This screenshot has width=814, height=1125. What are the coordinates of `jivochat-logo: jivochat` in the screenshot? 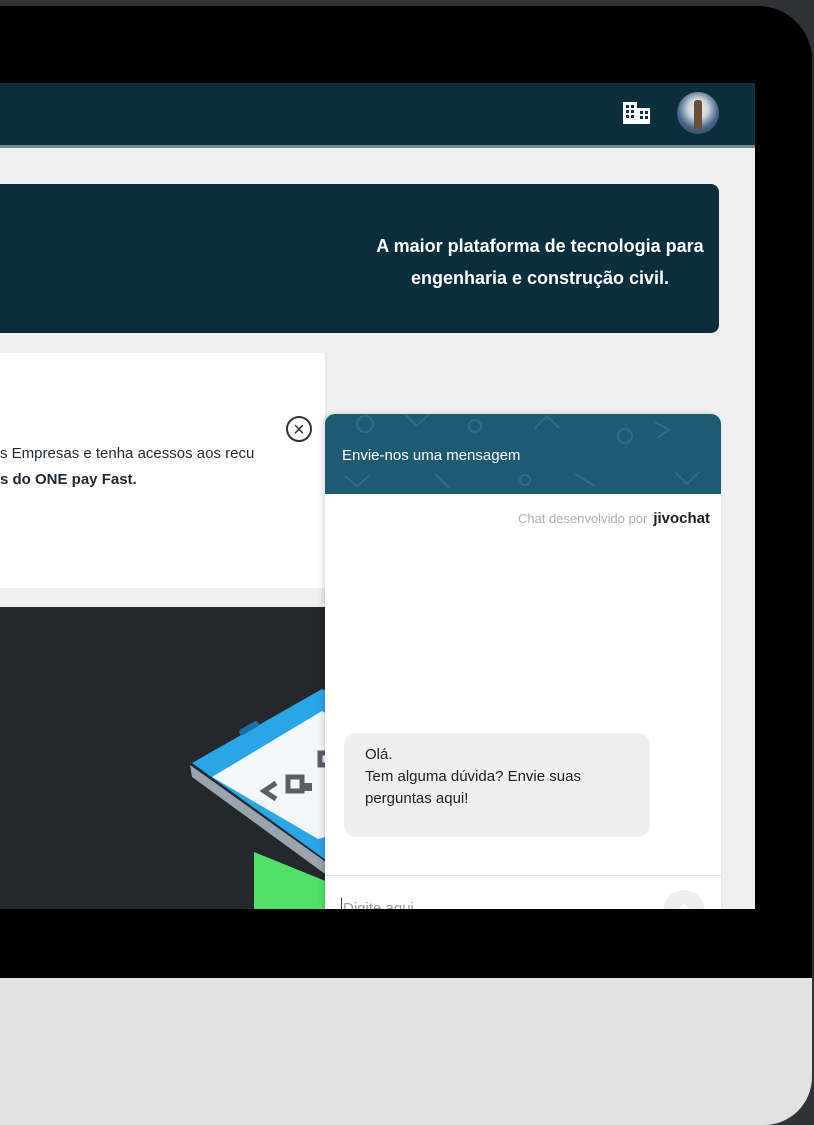 It's located at (681, 518).